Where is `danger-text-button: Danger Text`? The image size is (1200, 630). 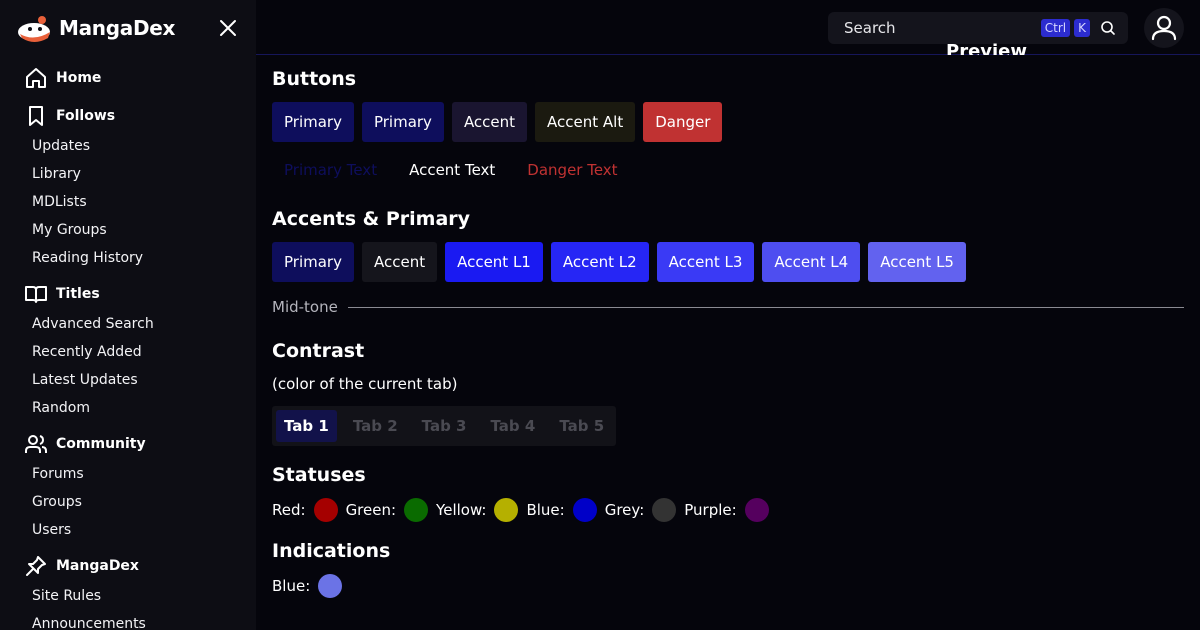 danger-text-button: Danger Text is located at coordinates (572, 170).